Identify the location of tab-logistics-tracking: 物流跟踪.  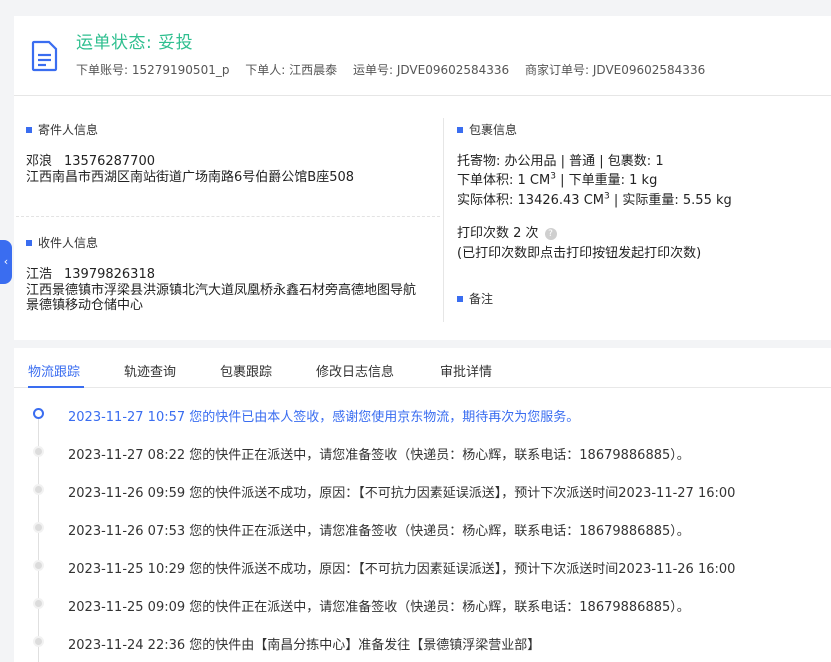
(54, 370).